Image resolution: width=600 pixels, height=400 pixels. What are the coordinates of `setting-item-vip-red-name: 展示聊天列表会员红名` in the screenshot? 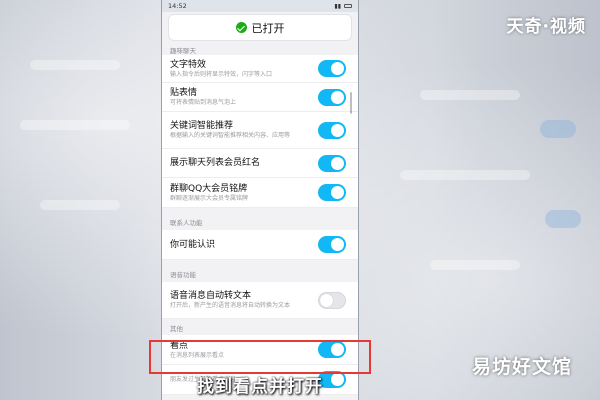 It's located at (260, 163).